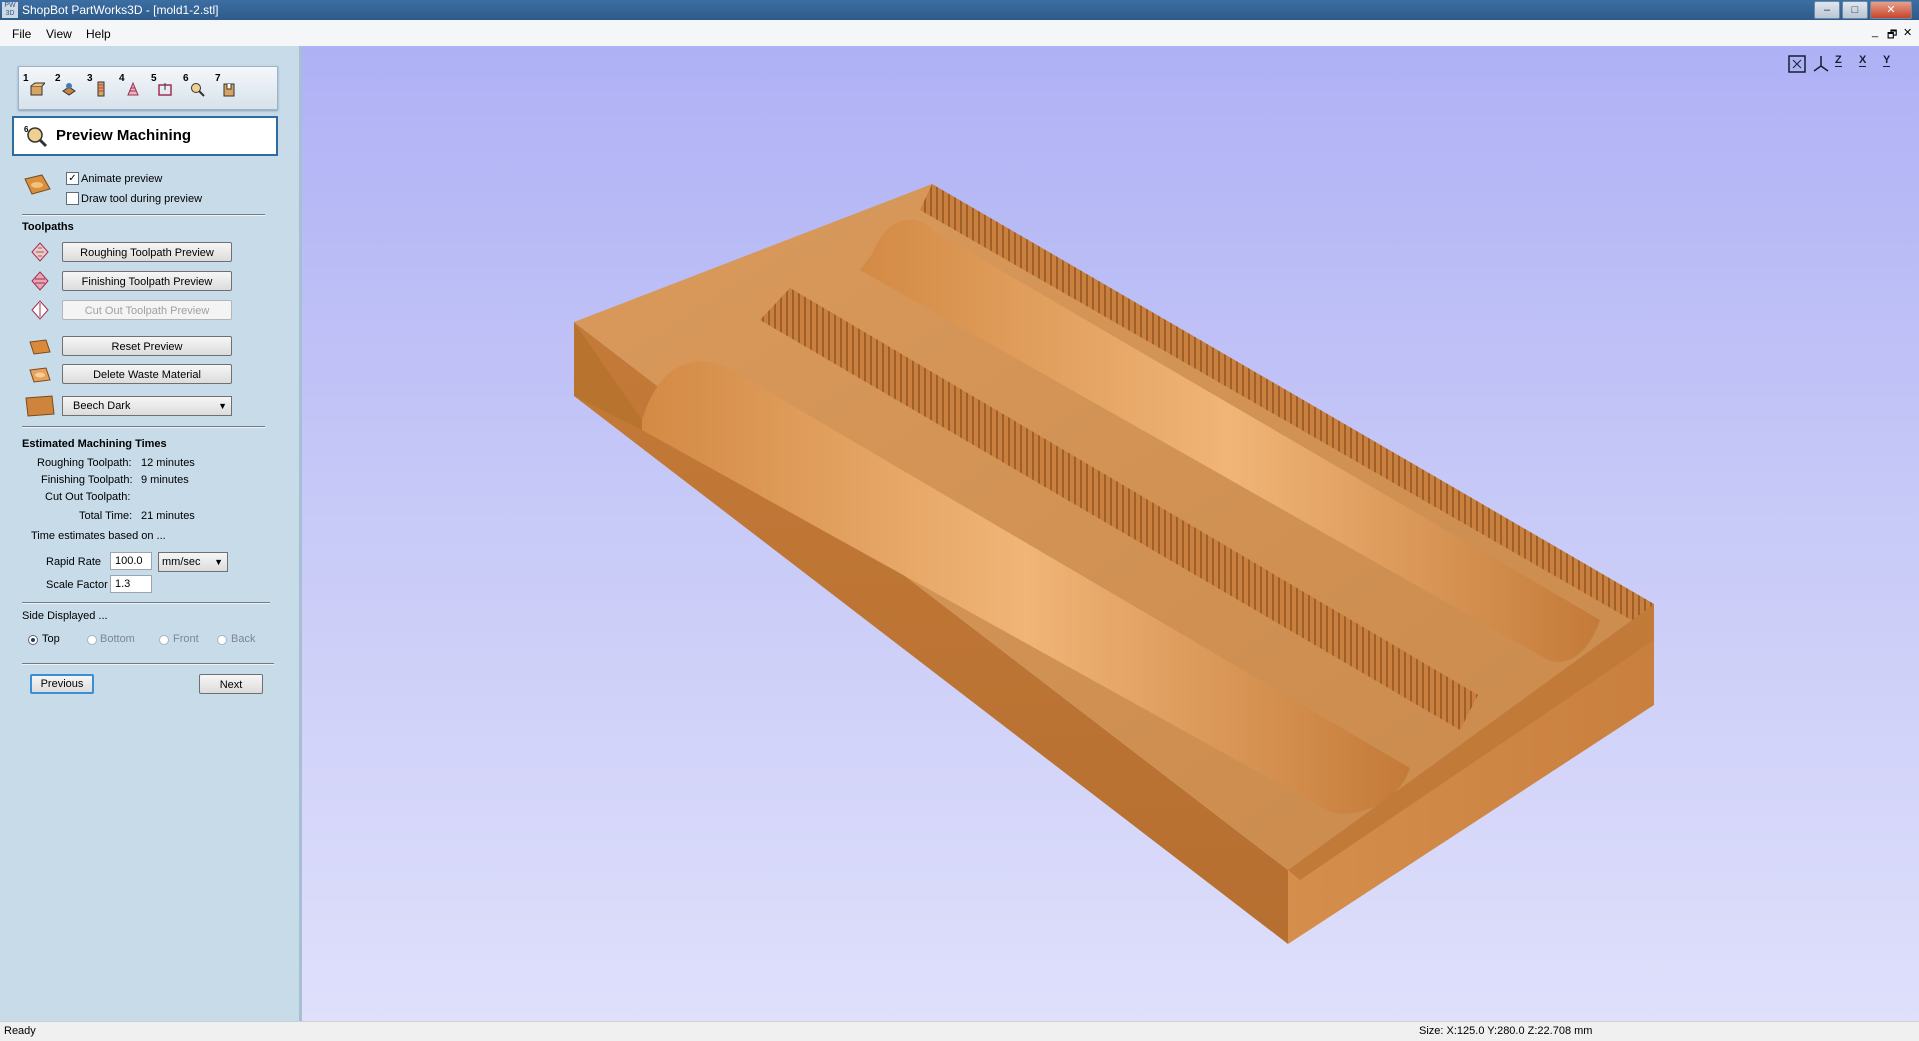 The image size is (1919, 1041). What do you see at coordinates (165, 89) in the screenshot?
I see `cutout-icon` at bounding box center [165, 89].